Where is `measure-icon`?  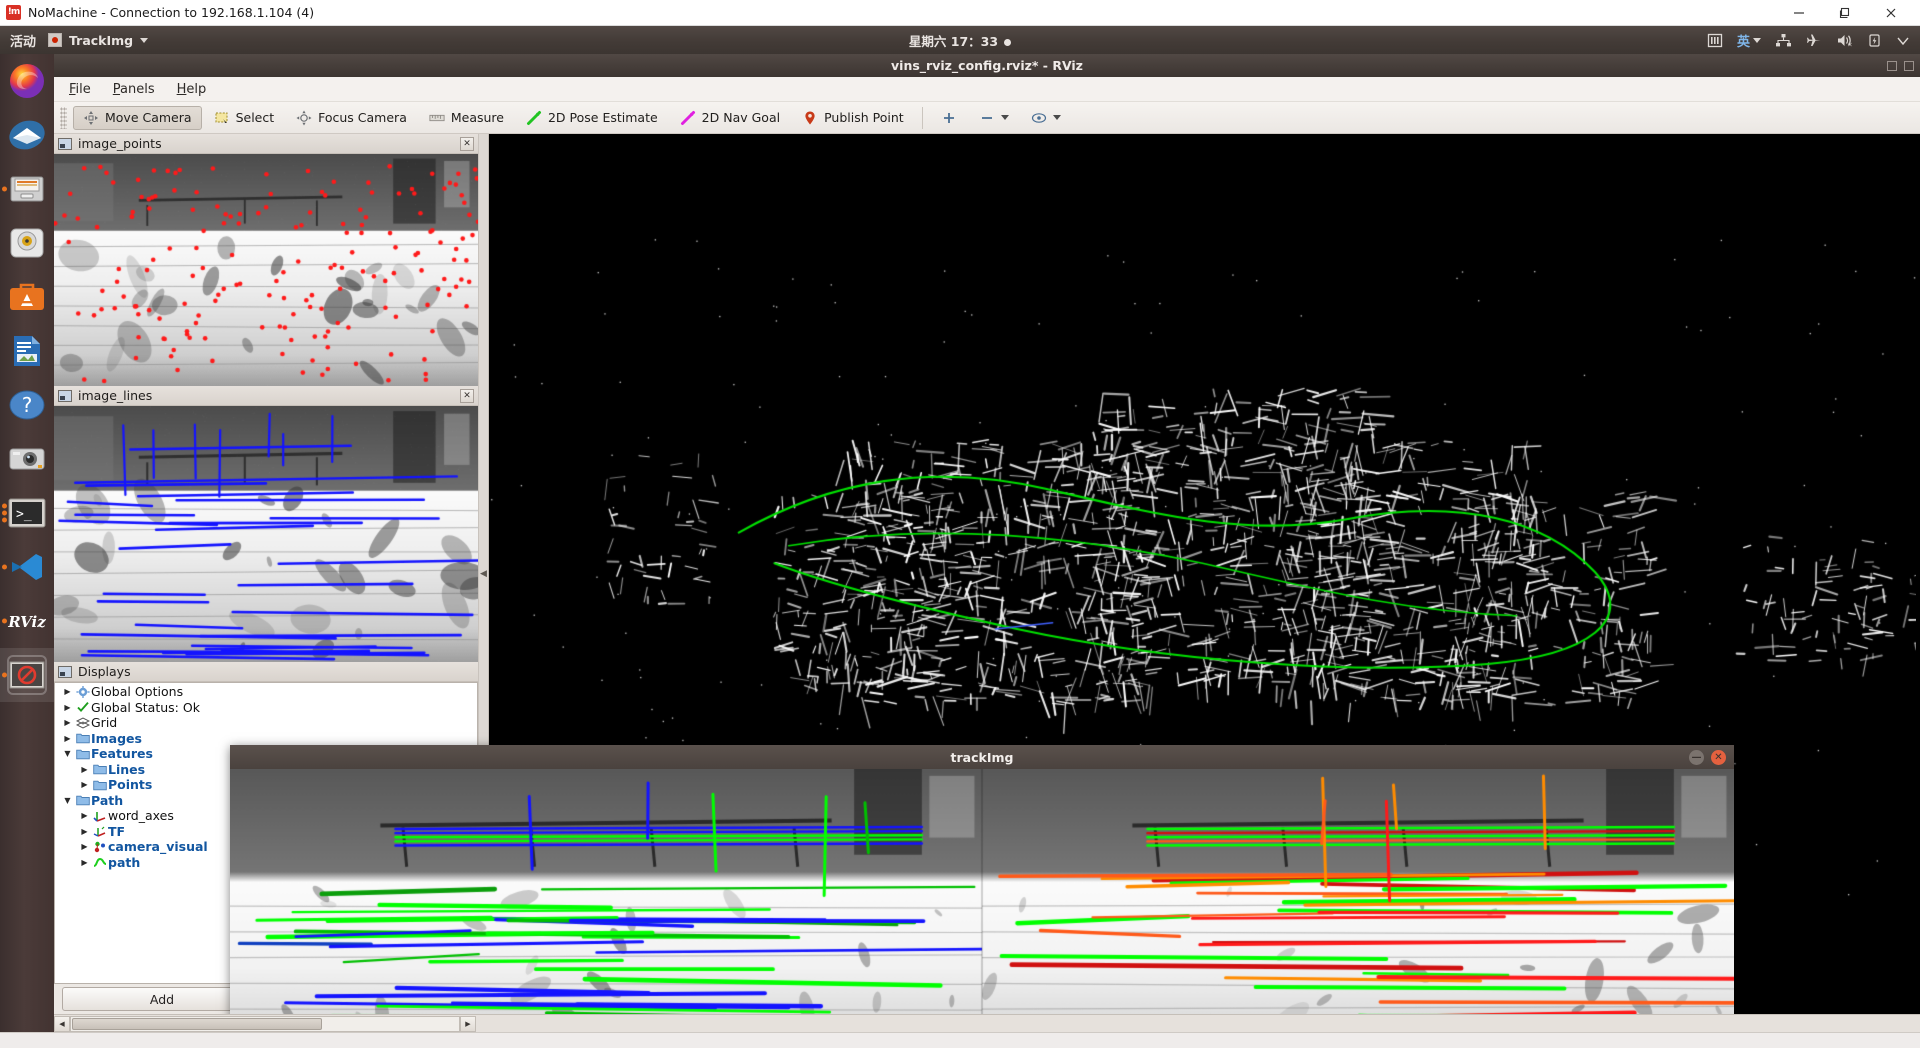
measure-icon is located at coordinates (437, 118).